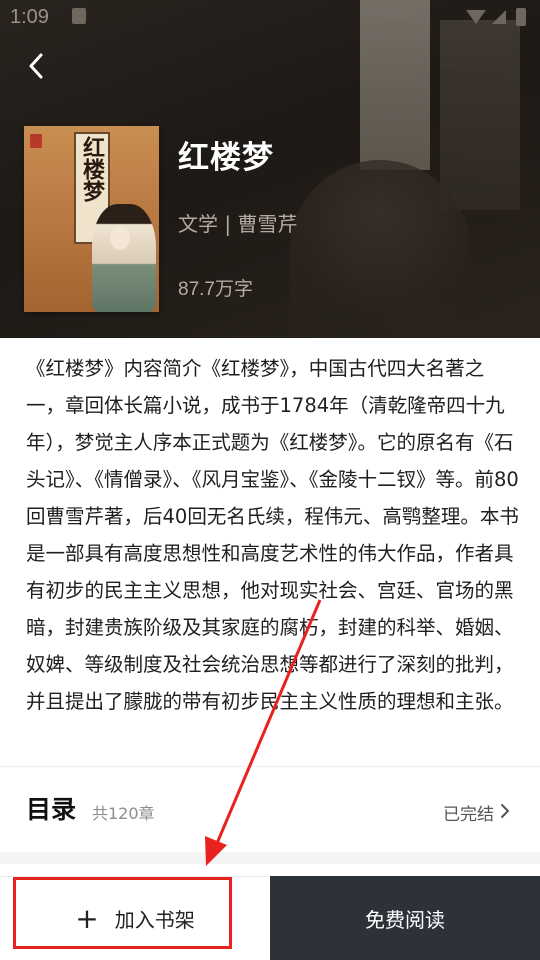  What do you see at coordinates (270, 810) in the screenshot?
I see `table-of-contents-row: 目录 共120章 已完结` at bounding box center [270, 810].